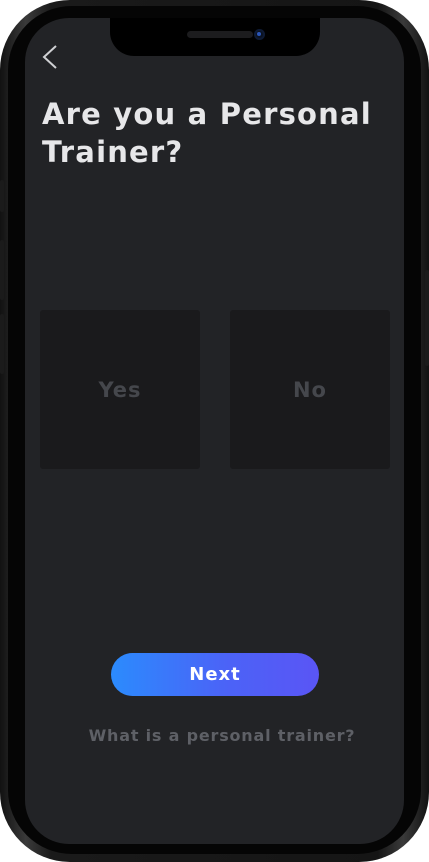 This screenshot has height=862, width=429. What do you see at coordinates (259, 34) in the screenshot?
I see `front-camera` at bounding box center [259, 34].